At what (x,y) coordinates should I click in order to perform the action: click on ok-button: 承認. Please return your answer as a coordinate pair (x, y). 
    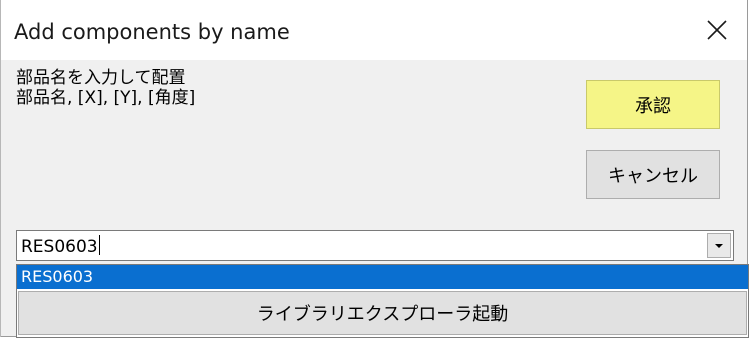
    Looking at the image, I should click on (653, 104).